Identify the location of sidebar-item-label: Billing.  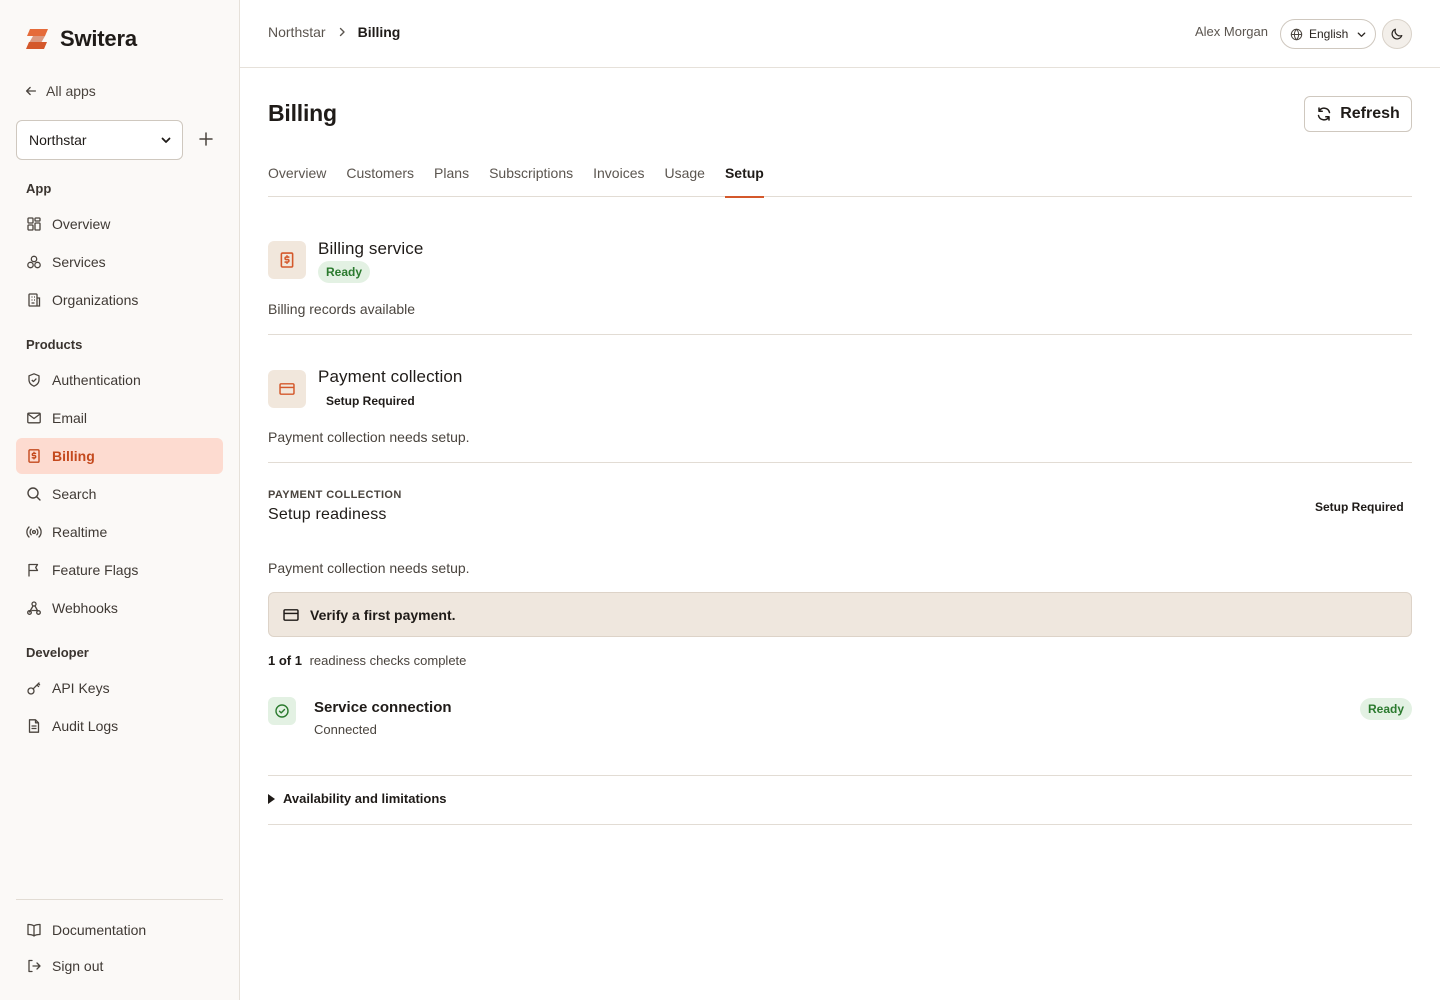
(73, 456).